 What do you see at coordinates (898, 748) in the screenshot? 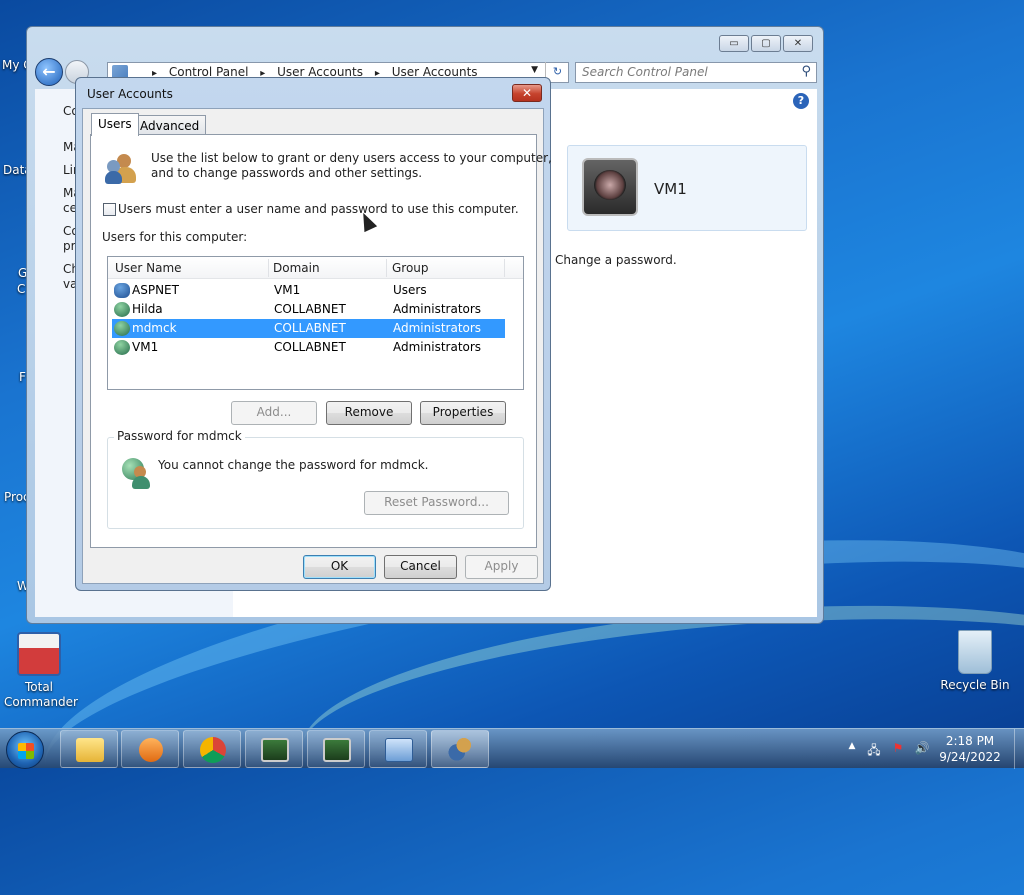
I see `action-center-icon: ⚑` at bounding box center [898, 748].